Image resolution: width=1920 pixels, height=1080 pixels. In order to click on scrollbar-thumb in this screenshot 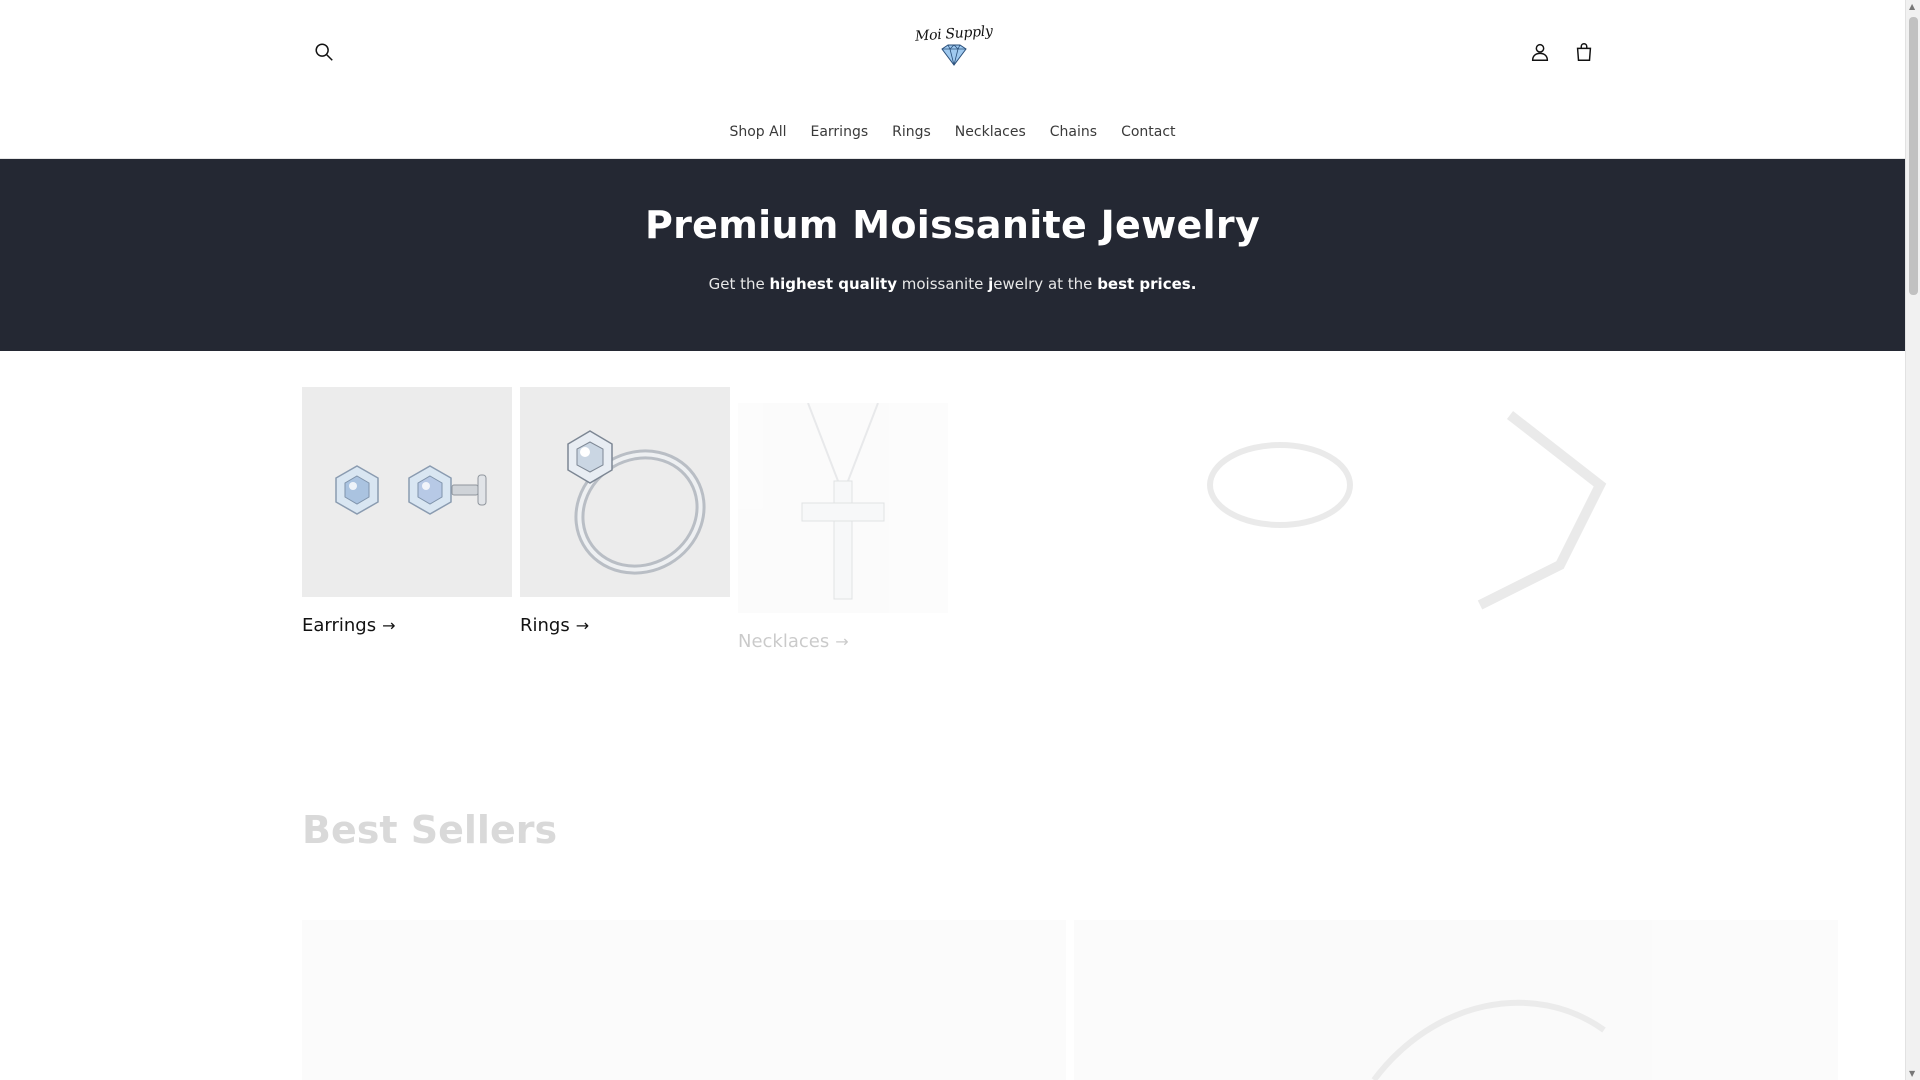, I will do `click(1913, 156)`.